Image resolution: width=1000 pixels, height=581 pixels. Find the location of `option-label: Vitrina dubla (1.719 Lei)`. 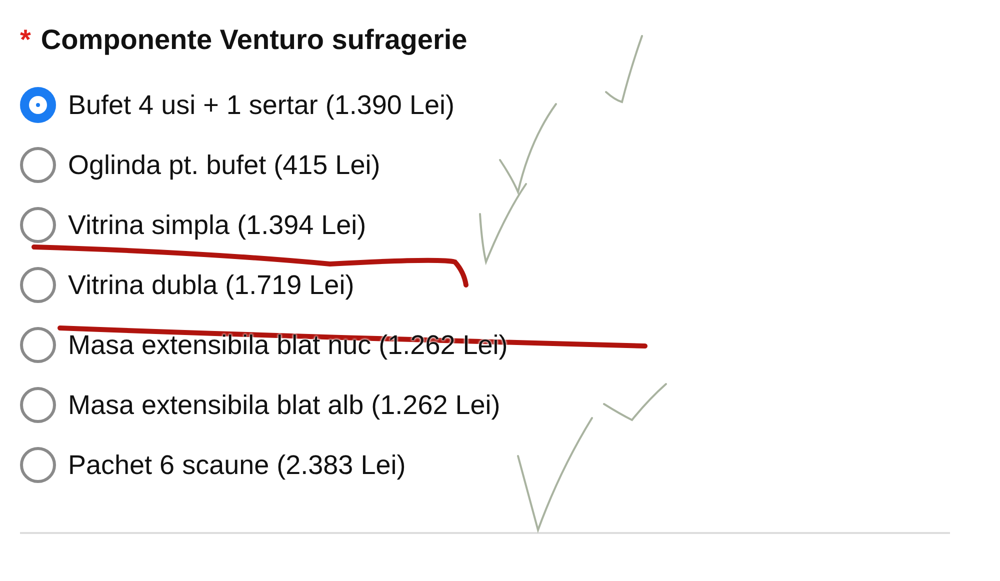

option-label: Vitrina dubla (1.719 Lei) is located at coordinates (211, 285).